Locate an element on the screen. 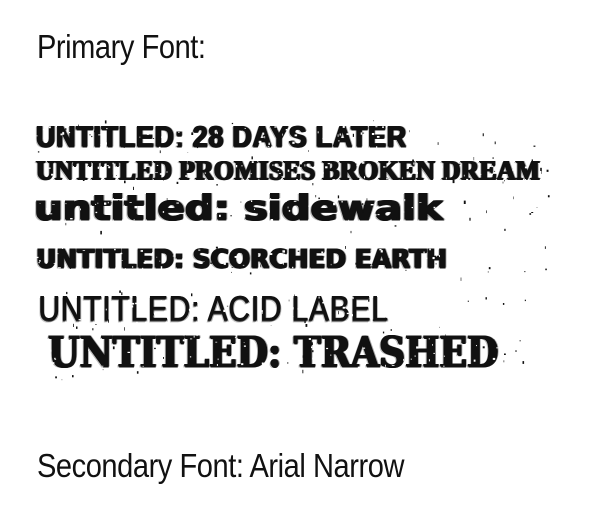  font-sample-promises-broken-dream: Untitled Promises Broken dream is located at coordinates (288, 170).